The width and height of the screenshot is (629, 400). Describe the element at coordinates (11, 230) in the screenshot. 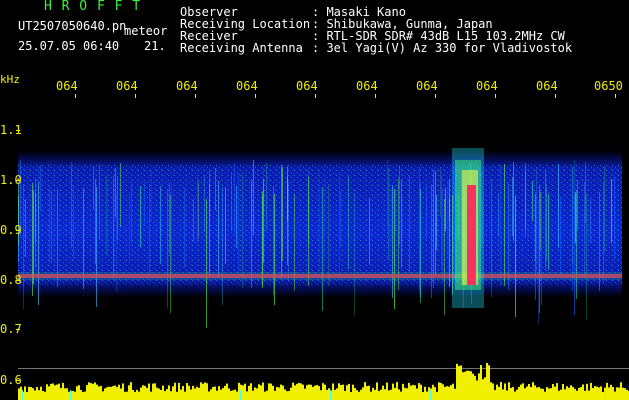

I see `y-tick-label: 0.9` at that location.